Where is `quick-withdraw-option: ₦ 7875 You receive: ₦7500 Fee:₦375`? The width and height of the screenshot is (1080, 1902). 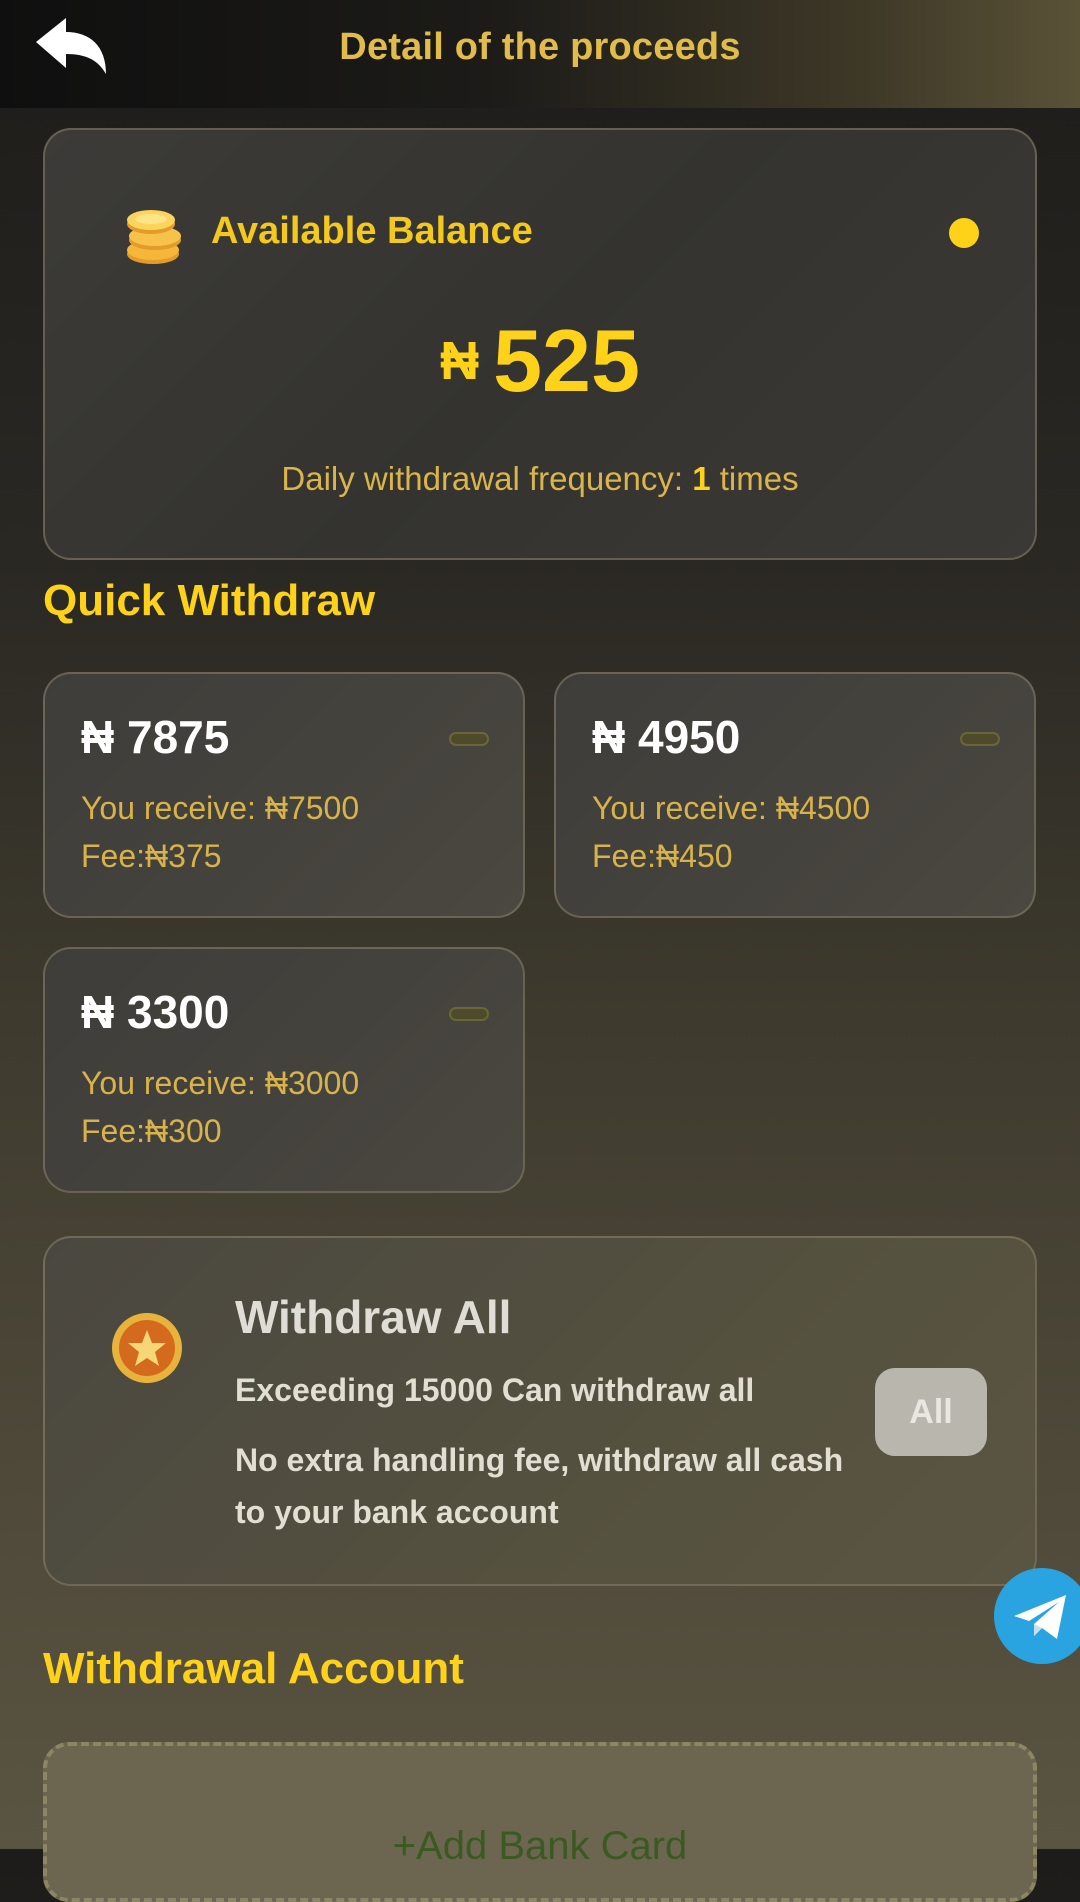
quick-withdraw-option: ₦ 7875 You receive: ₦7500 Fee:₦375 is located at coordinates (284, 795).